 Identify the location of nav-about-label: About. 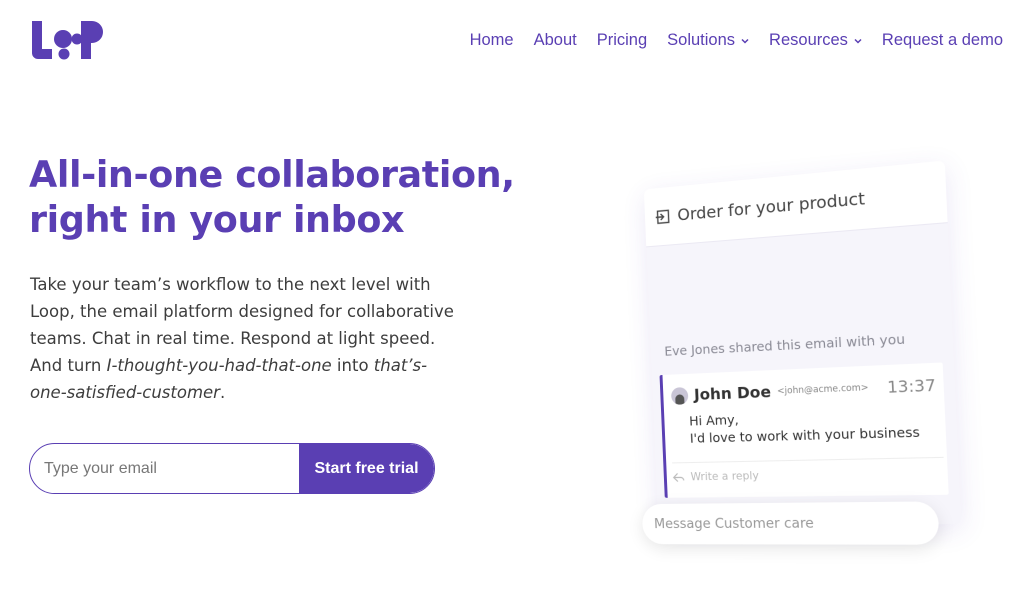
(555, 40).